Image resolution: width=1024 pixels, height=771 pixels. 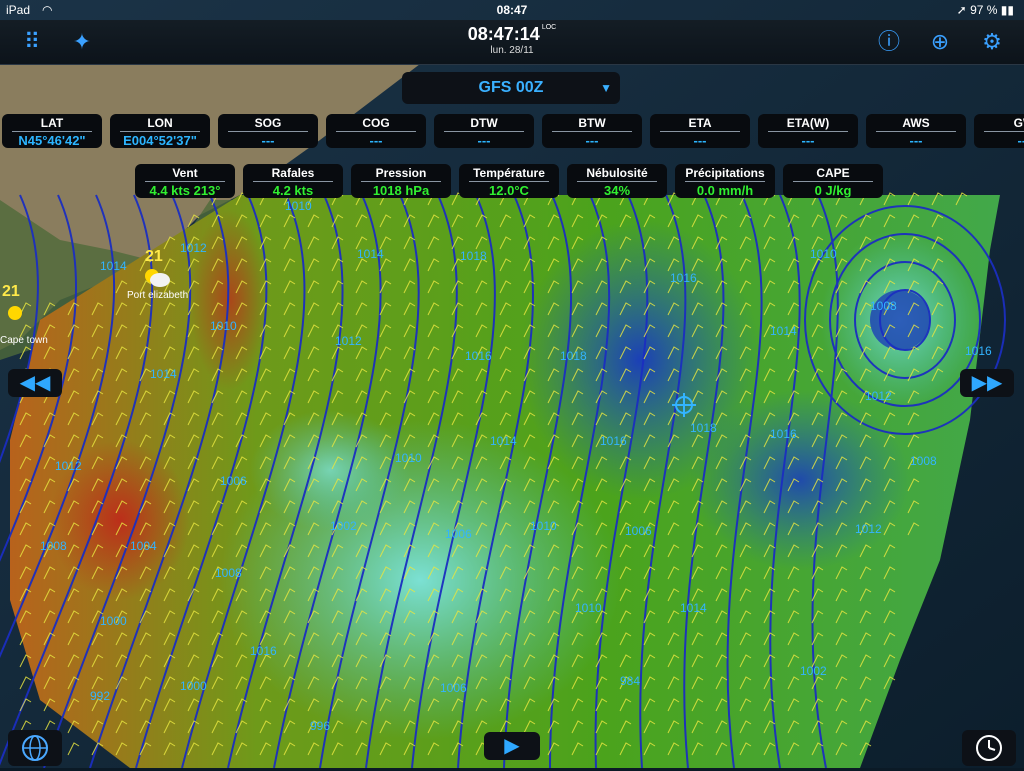 I want to click on play-button: ▶, so click(x=512, y=746).